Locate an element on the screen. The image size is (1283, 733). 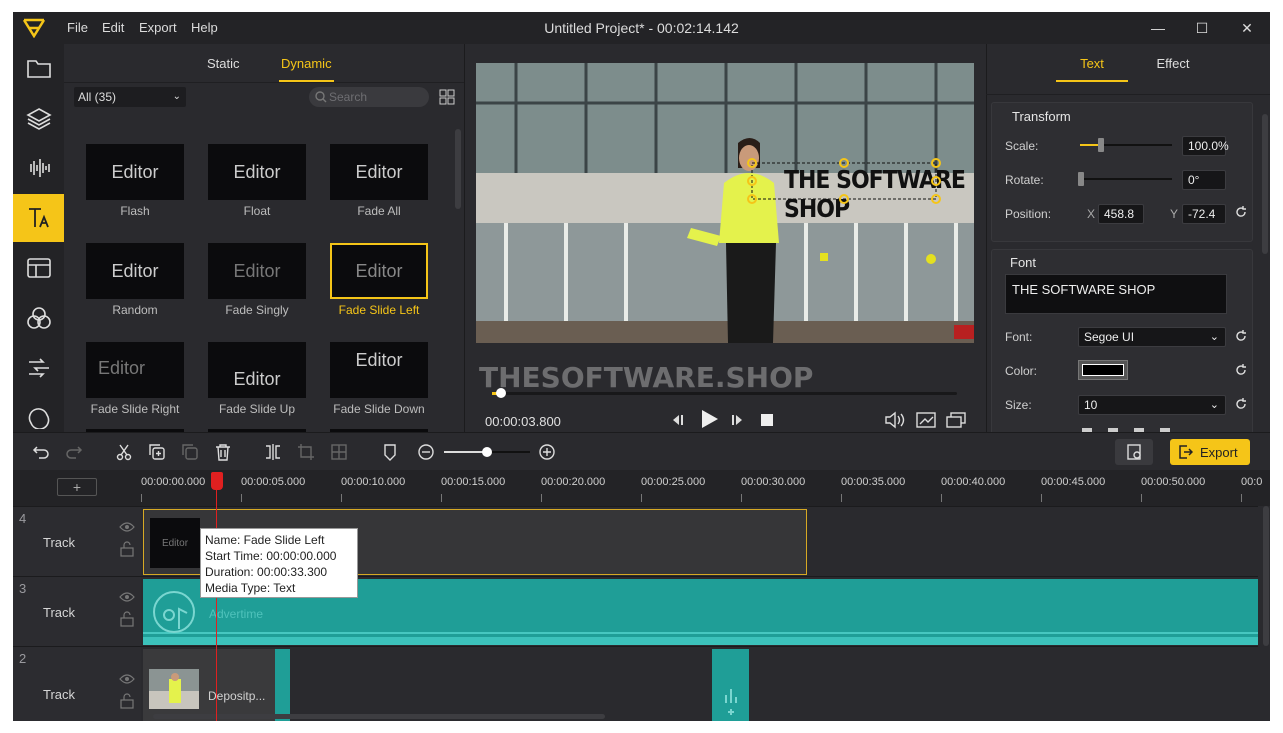
ruler-tick-label: 00:00:15.000 is located at coordinates (473, 482).